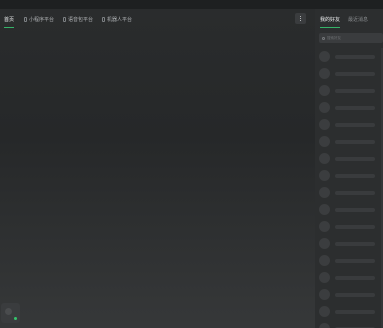 The height and width of the screenshot is (328, 383). Describe the element at coordinates (26, 19) in the screenshot. I see `mini-program-icon` at that location.